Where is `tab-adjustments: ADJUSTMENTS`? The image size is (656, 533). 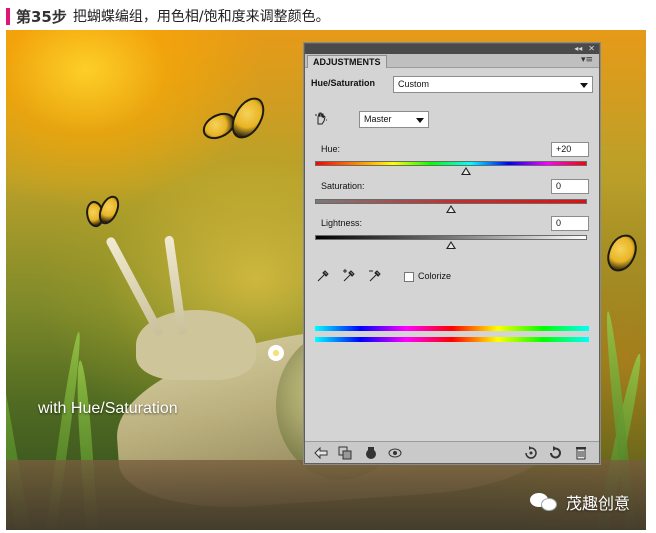
tab-adjustments: ADJUSTMENTS is located at coordinates (347, 61).